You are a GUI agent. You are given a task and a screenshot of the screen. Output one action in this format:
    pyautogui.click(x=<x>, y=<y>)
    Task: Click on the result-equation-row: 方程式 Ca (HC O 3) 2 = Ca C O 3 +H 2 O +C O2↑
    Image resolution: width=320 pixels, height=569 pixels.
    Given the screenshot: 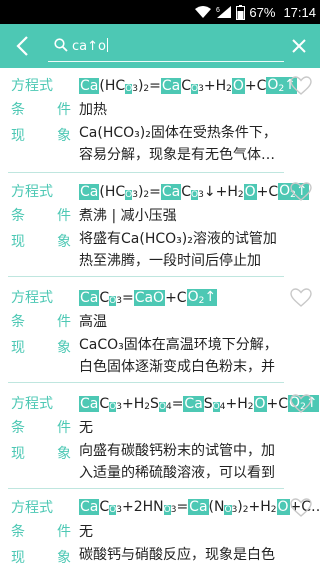 What is the action you would take?
    pyautogui.click(x=154, y=85)
    